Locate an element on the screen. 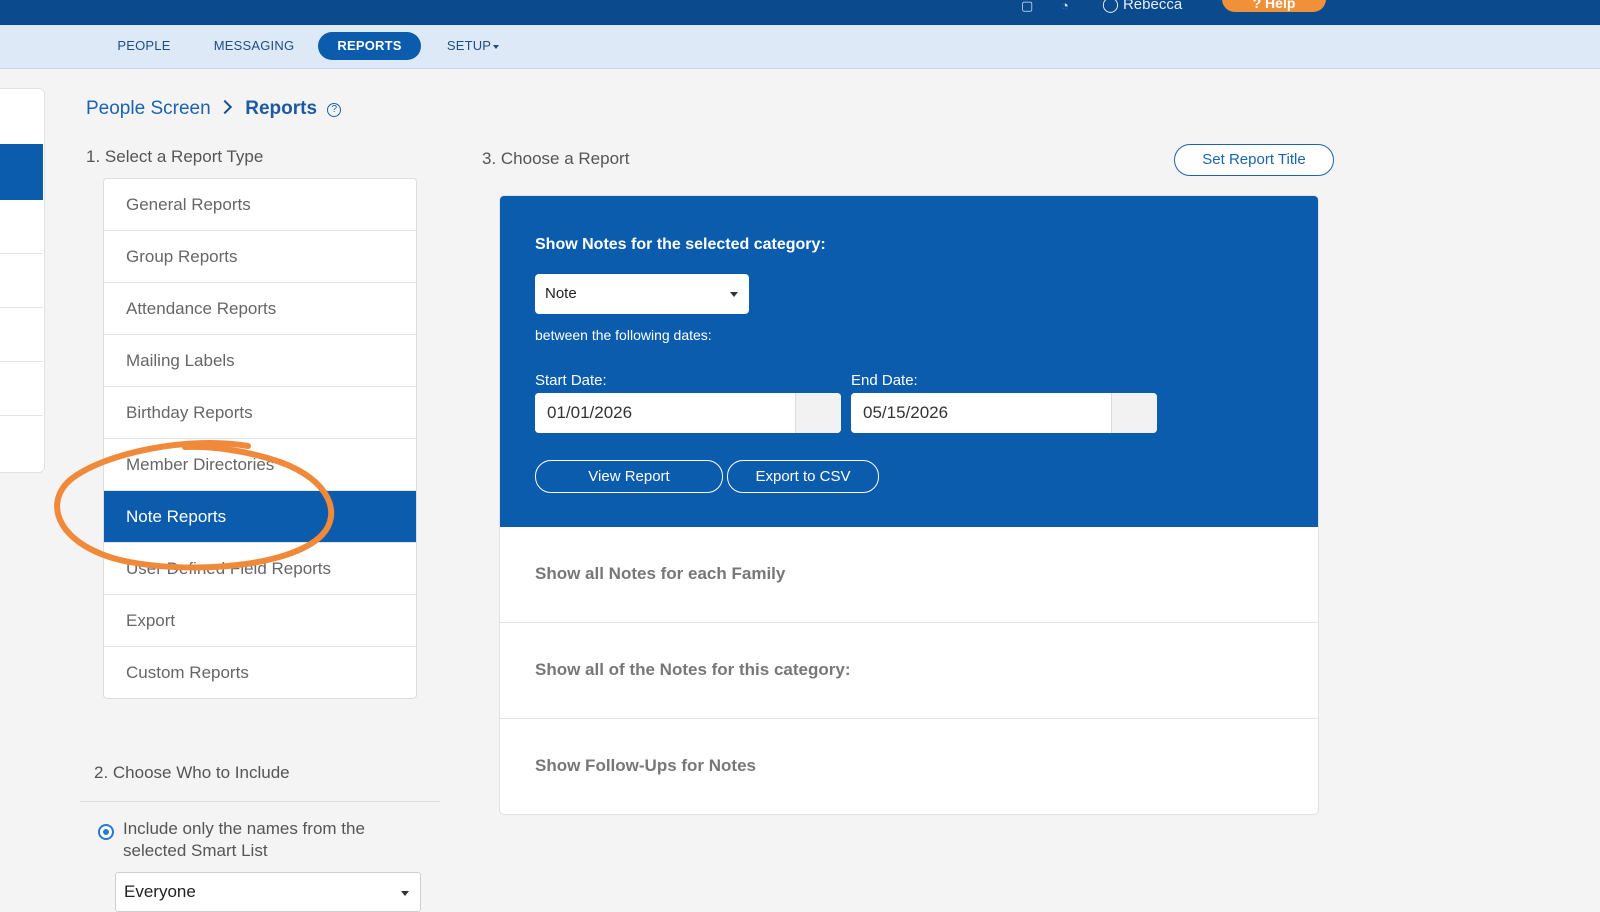 The image size is (1600, 912). start-date-field is located at coordinates (688, 413).